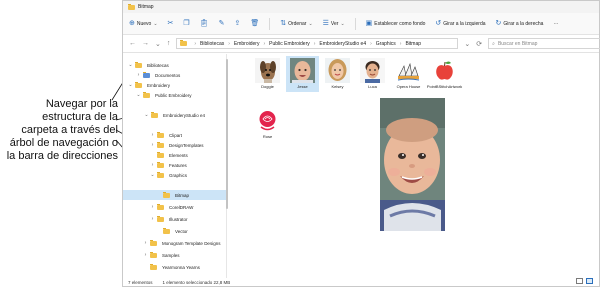  I want to click on file-thumbnail: Kelsey, so click(337, 74).